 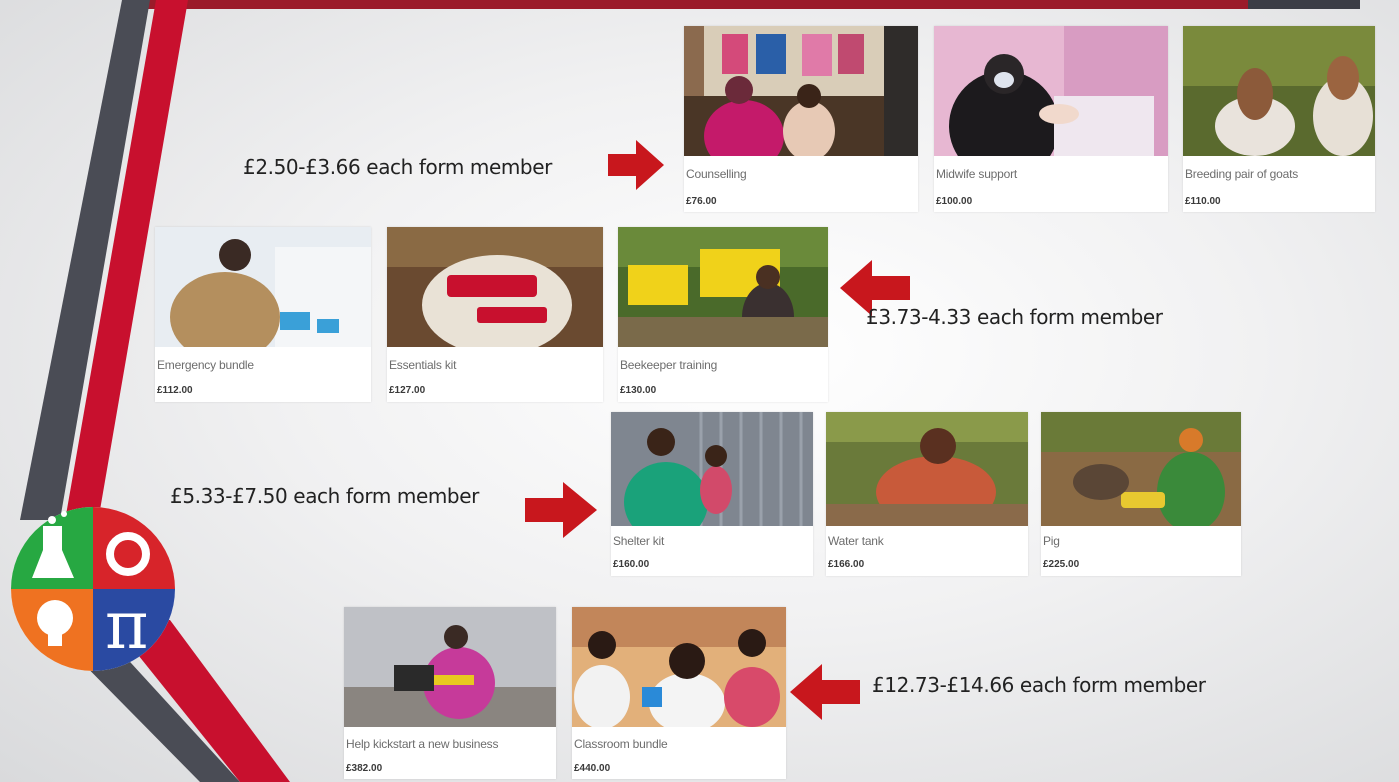 What do you see at coordinates (638, 390) in the screenshot?
I see `product-price: £130.00` at bounding box center [638, 390].